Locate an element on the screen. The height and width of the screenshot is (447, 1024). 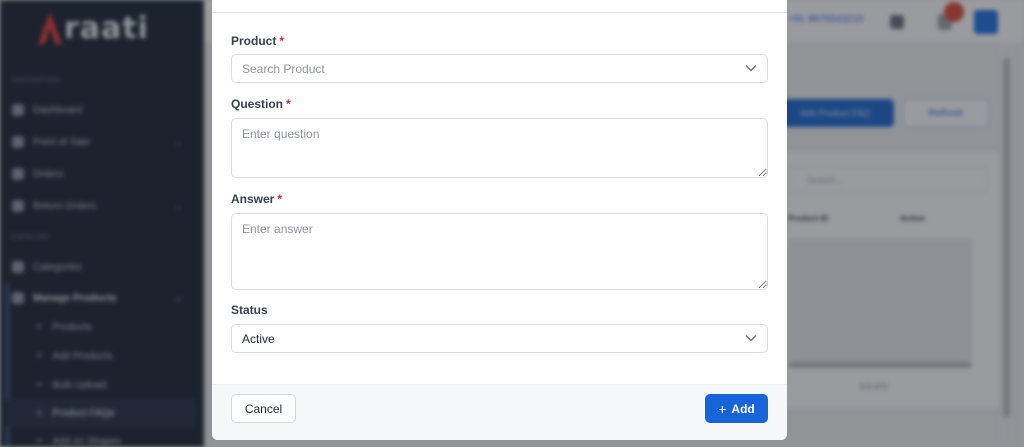
product-label: Product * is located at coordinates (258, 41).